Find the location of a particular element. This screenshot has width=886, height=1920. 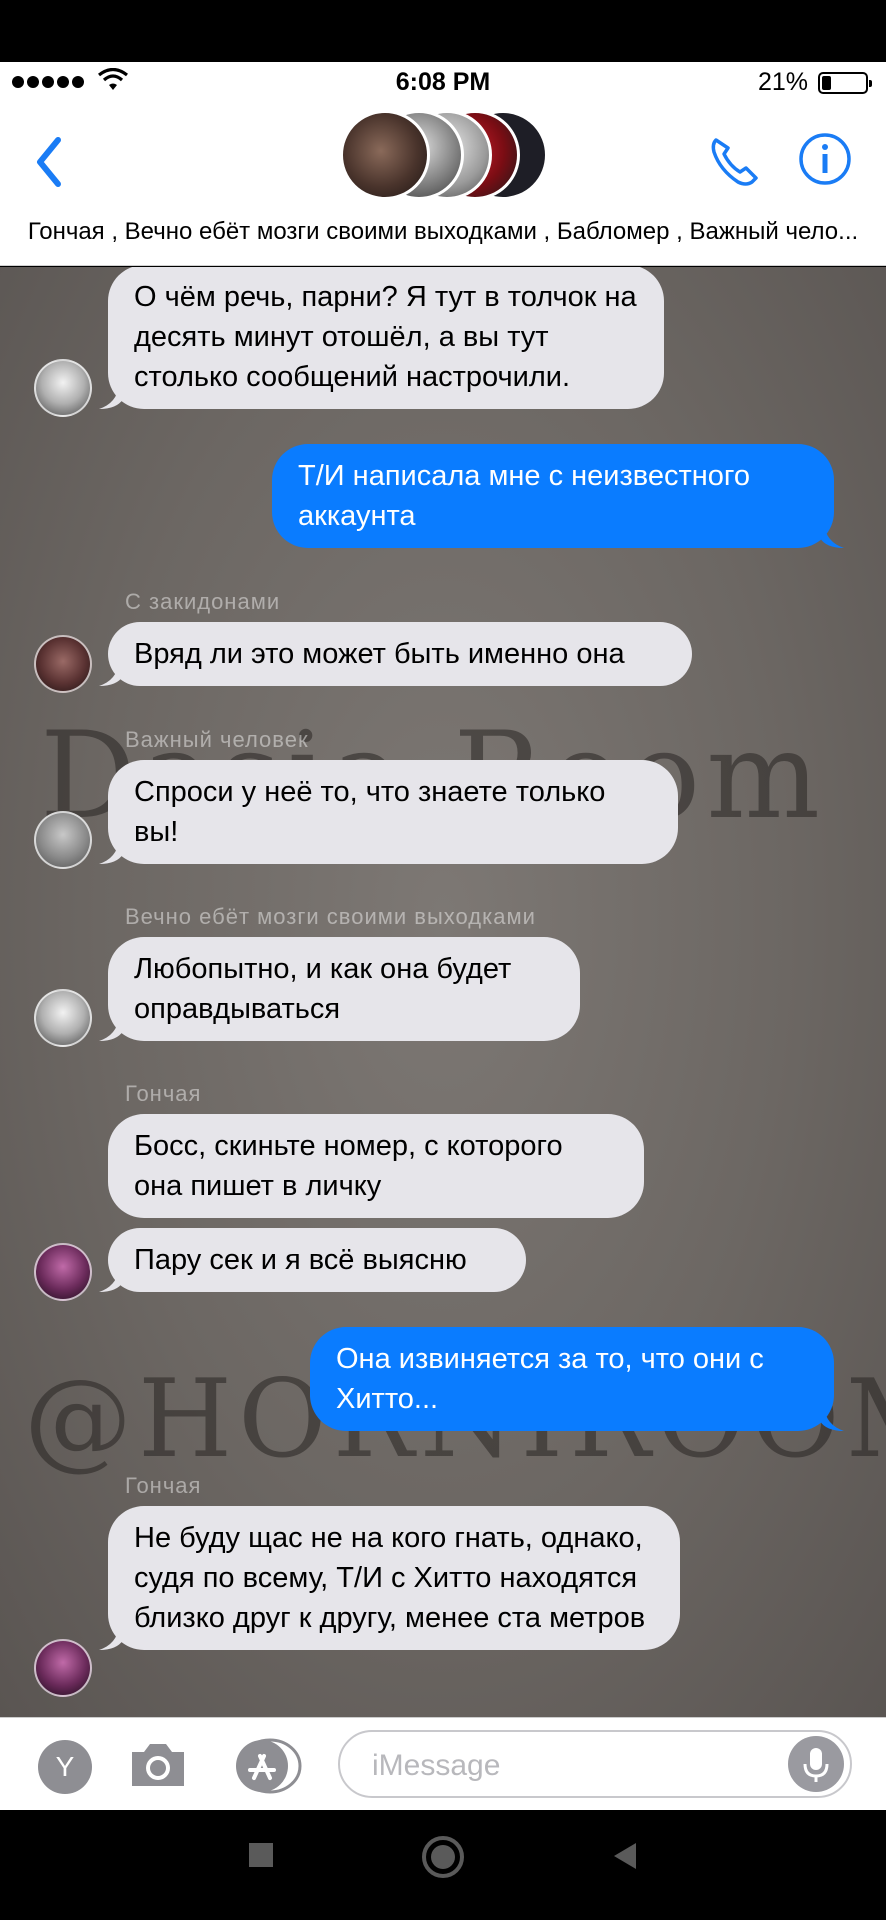

message-text: Пару сек и я всё выясню is located at coordinates (300, 1260).